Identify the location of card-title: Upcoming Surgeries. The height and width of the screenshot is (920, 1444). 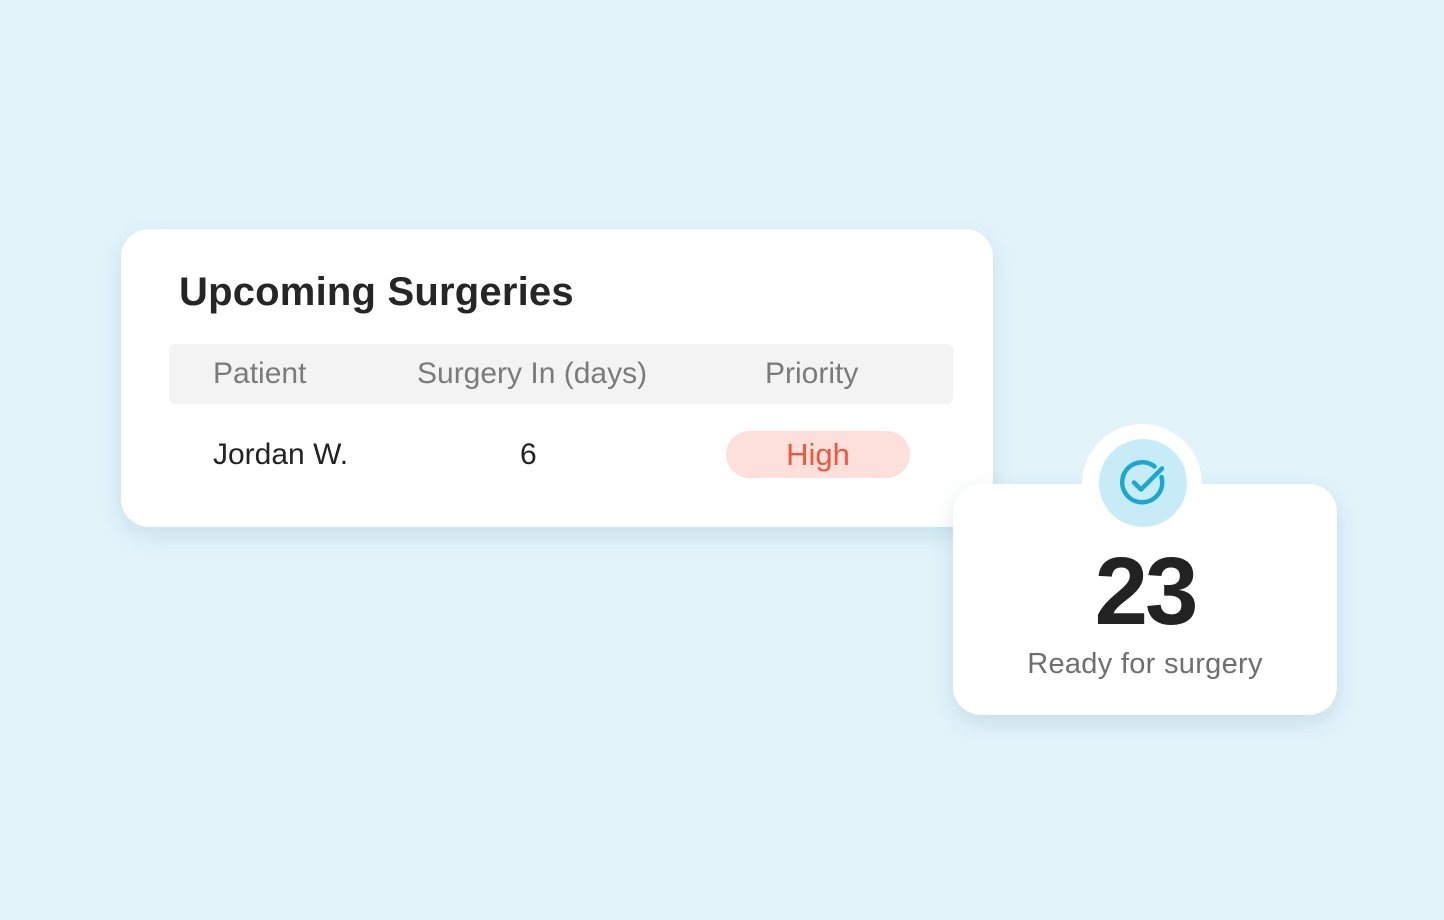
(376, 292).